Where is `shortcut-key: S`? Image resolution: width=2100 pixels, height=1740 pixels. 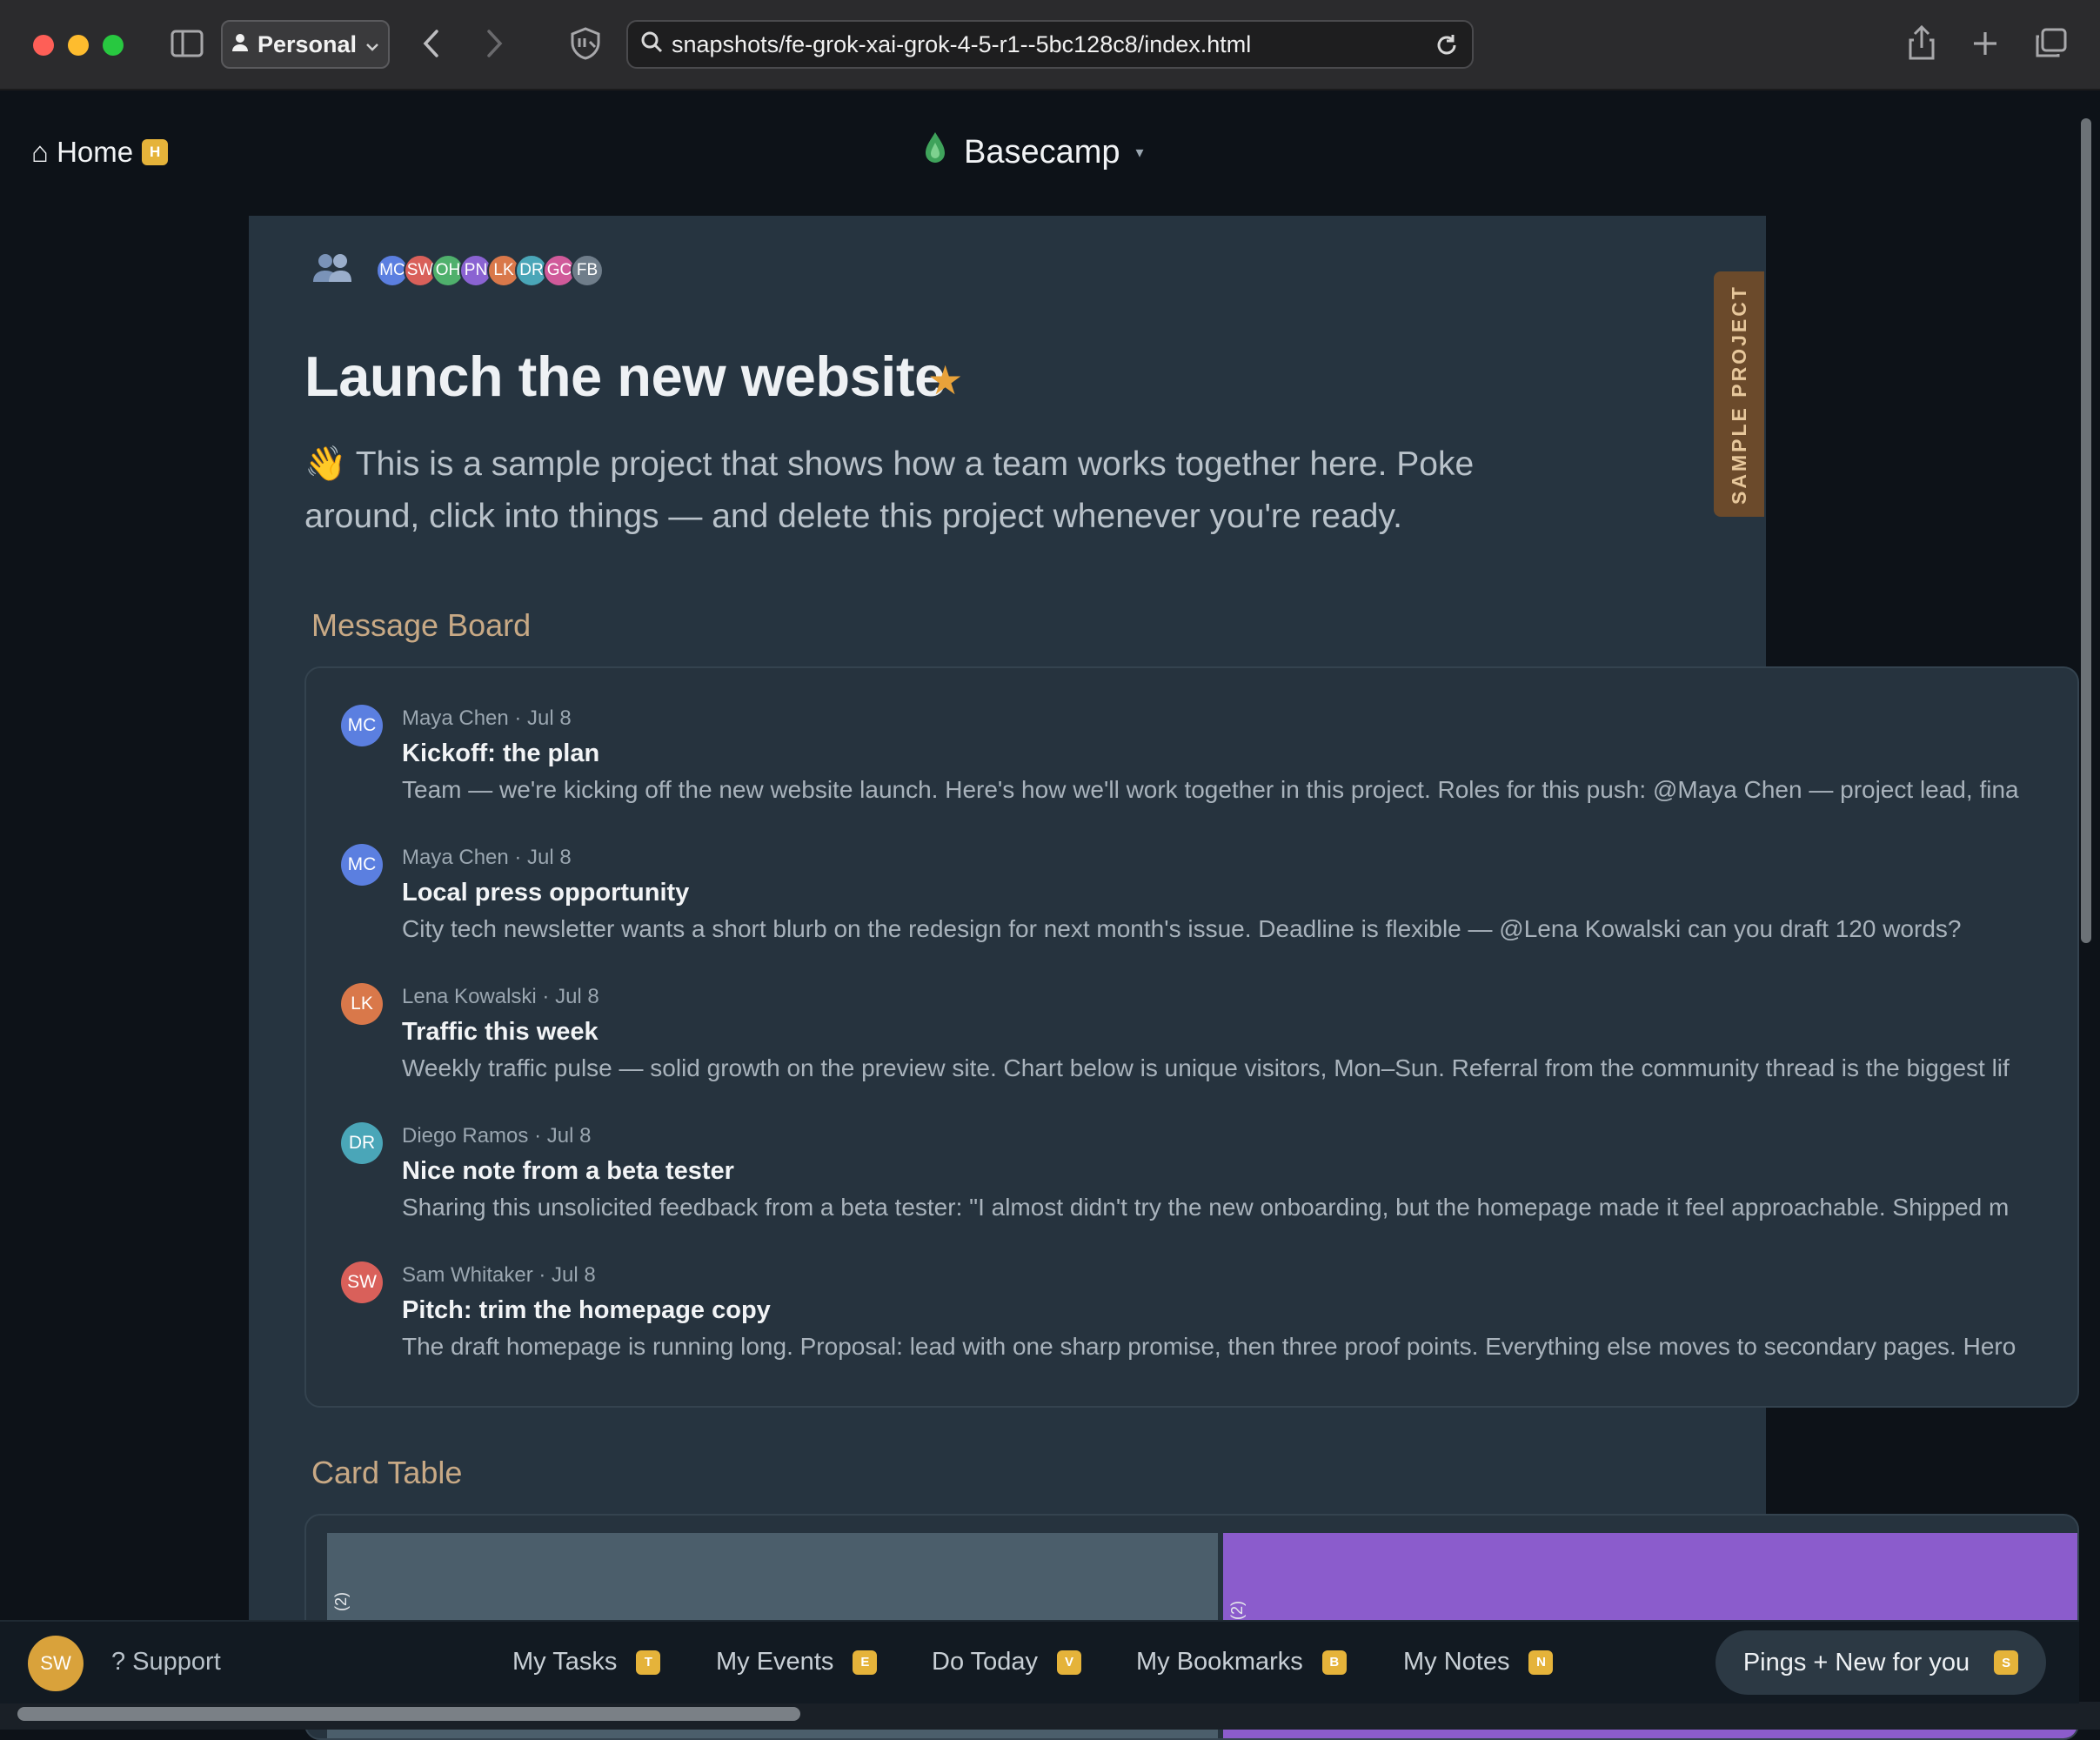 shortcut-key: S is located at coordinates (2006, 1662).